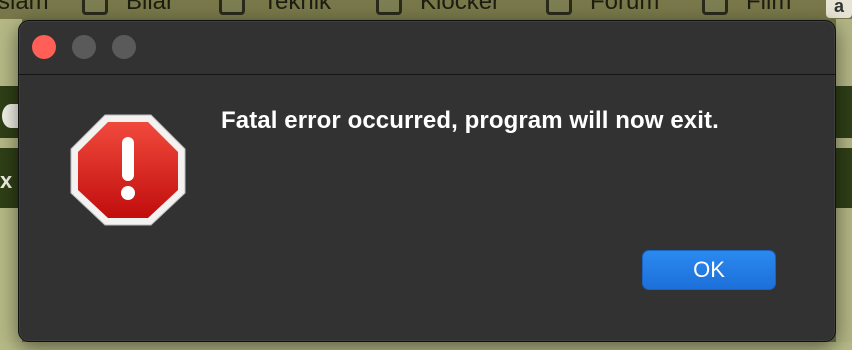 The height and width of the screenshot is (350, 852). I want to click on background-logo-icon: a, so click(839, 9).